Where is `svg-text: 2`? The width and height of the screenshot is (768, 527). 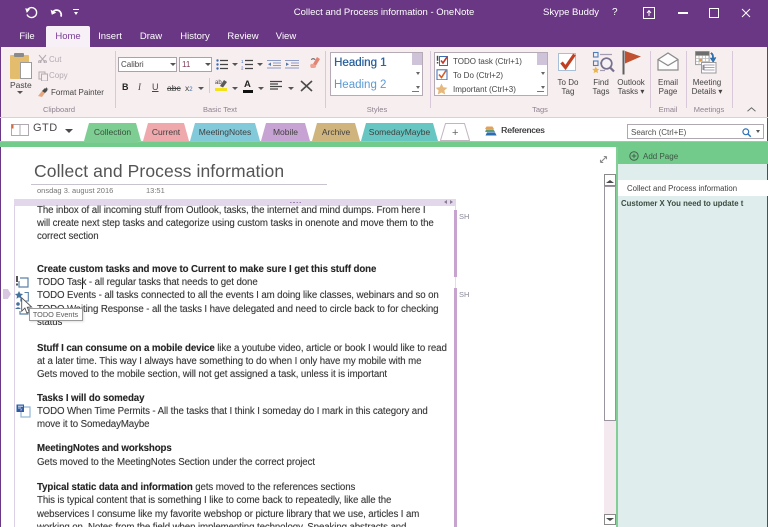
svg-text: 2 is located at coordinates (242, 68).